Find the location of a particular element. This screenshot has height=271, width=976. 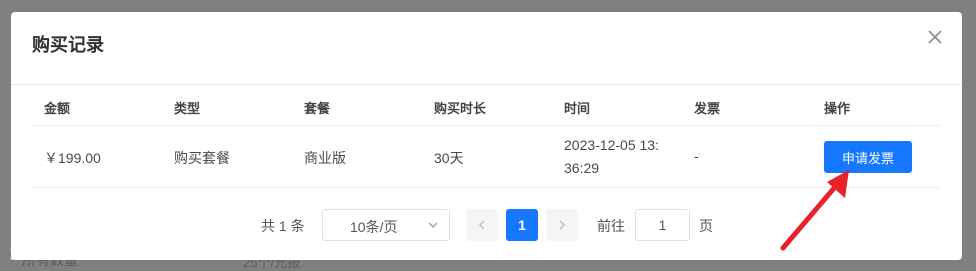

chevron-left-icon is located at coordinates (482, 225).